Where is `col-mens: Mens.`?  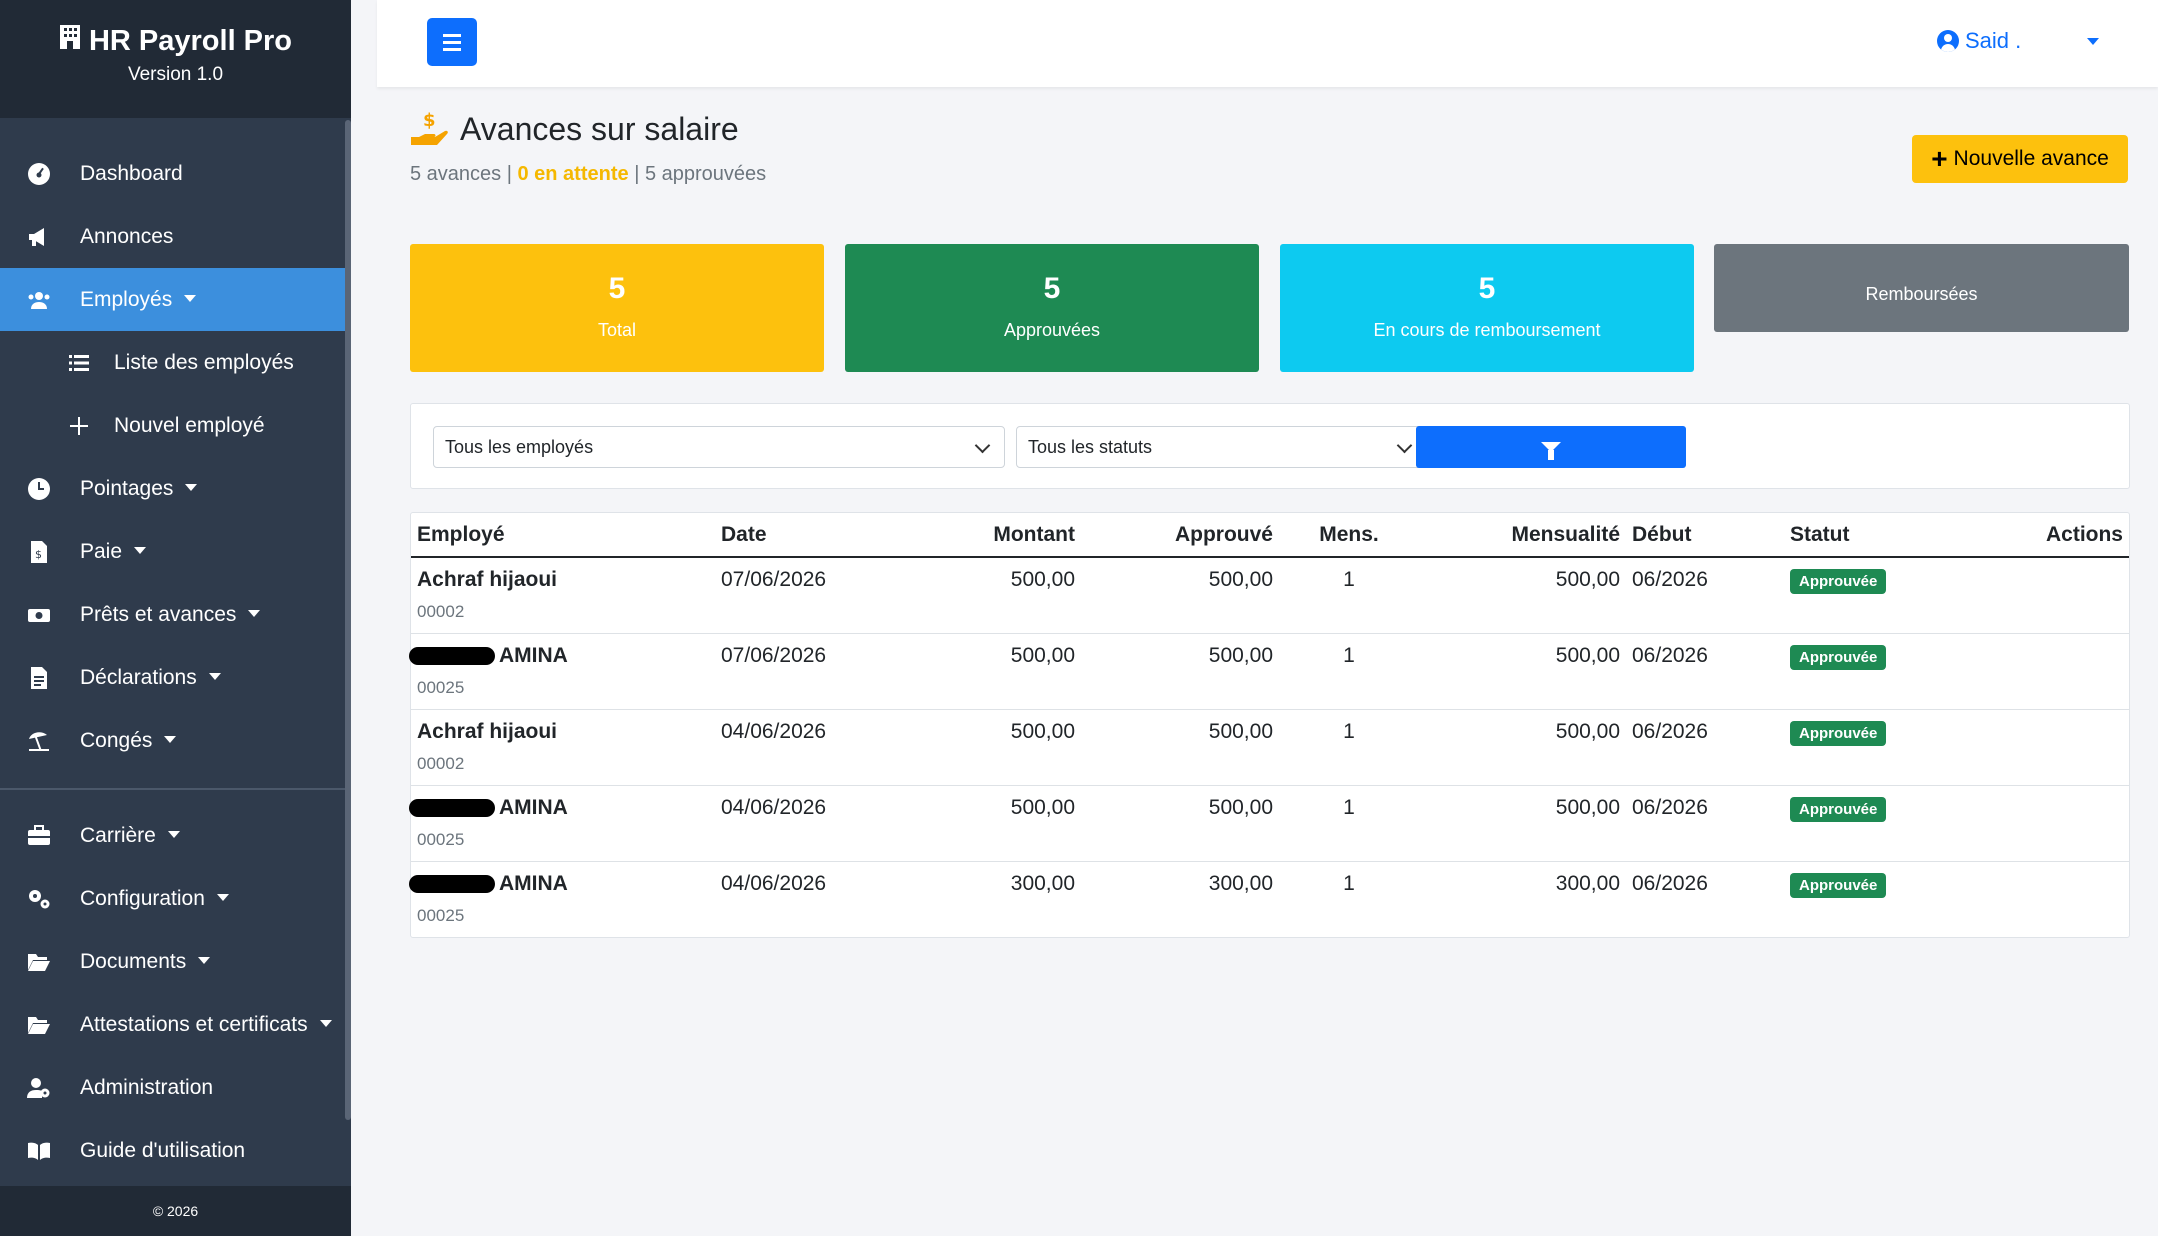 col-mens: Mens. is located at coordinates (1349, 535).